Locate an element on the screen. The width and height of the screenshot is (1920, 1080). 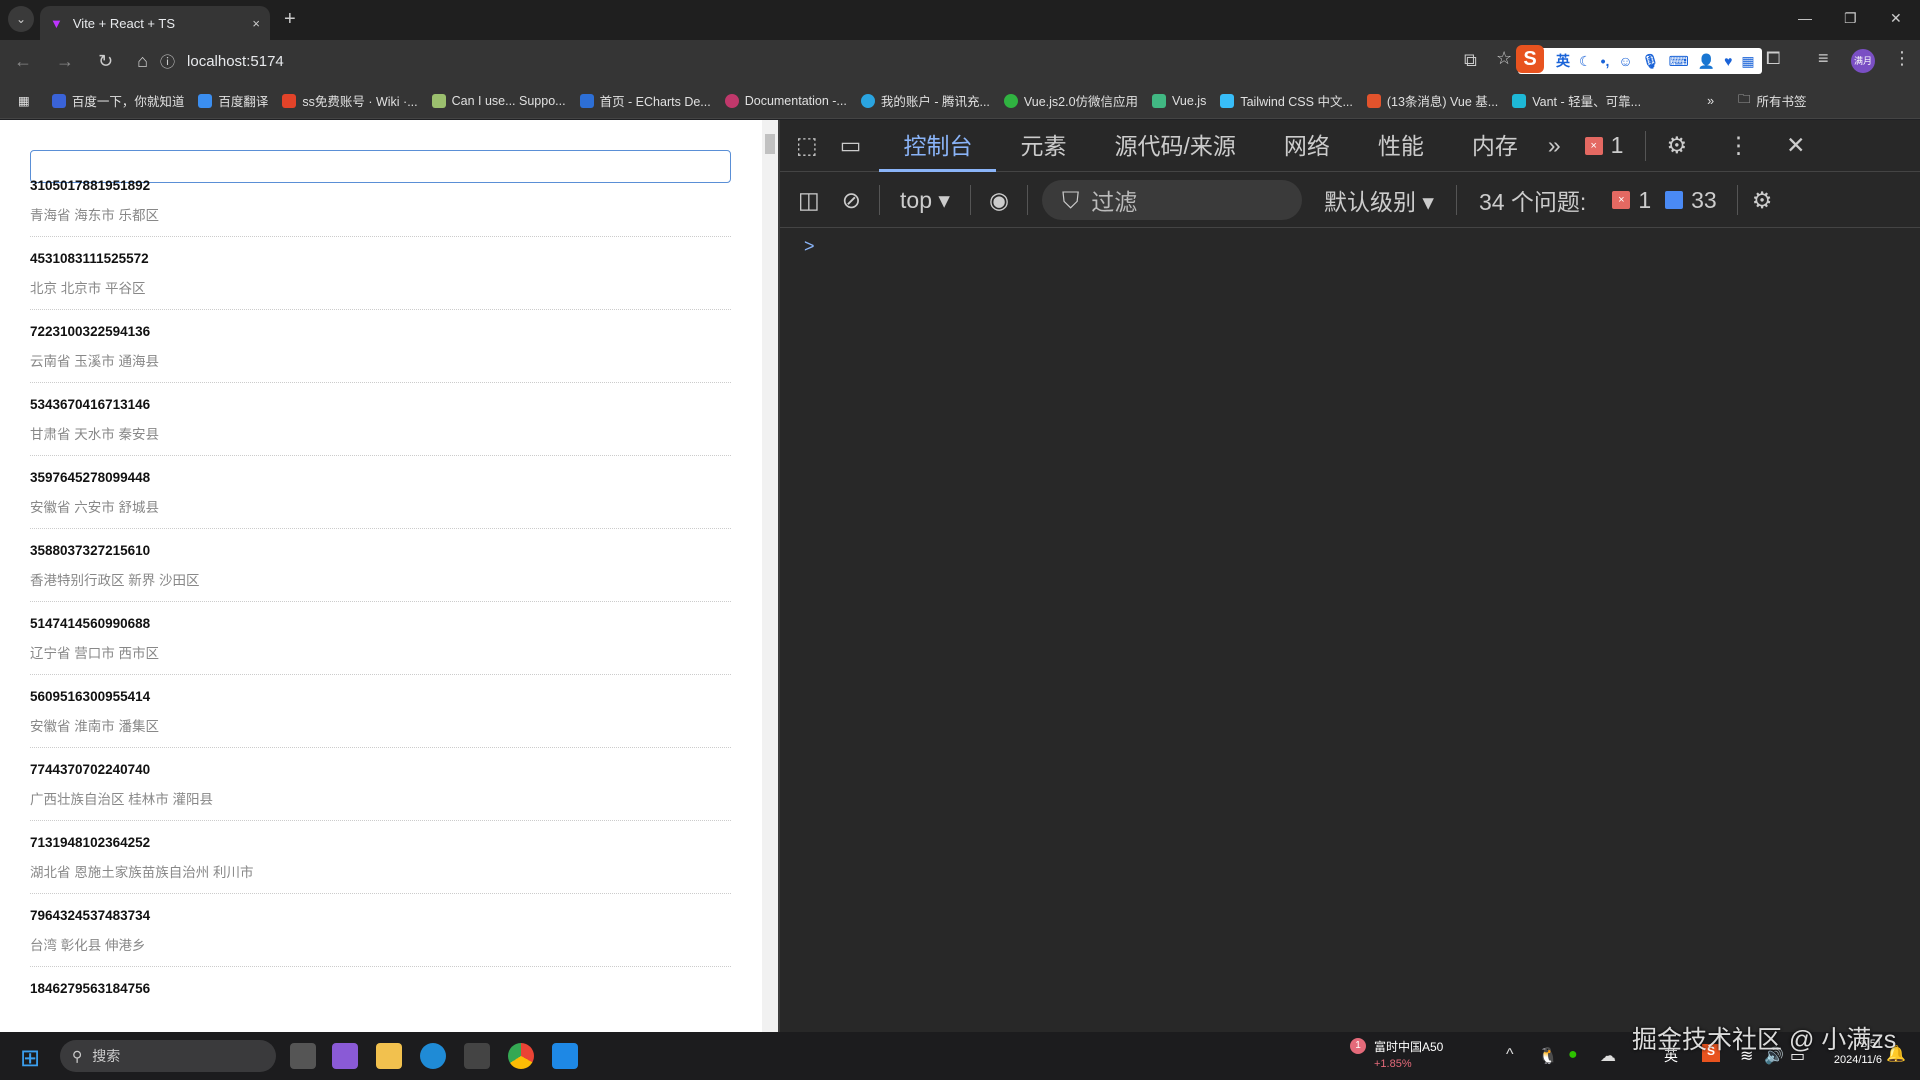
list-item: 3588037327215610 香港特别行政区 新界 沙田区 is located at coordinates (380, 565).